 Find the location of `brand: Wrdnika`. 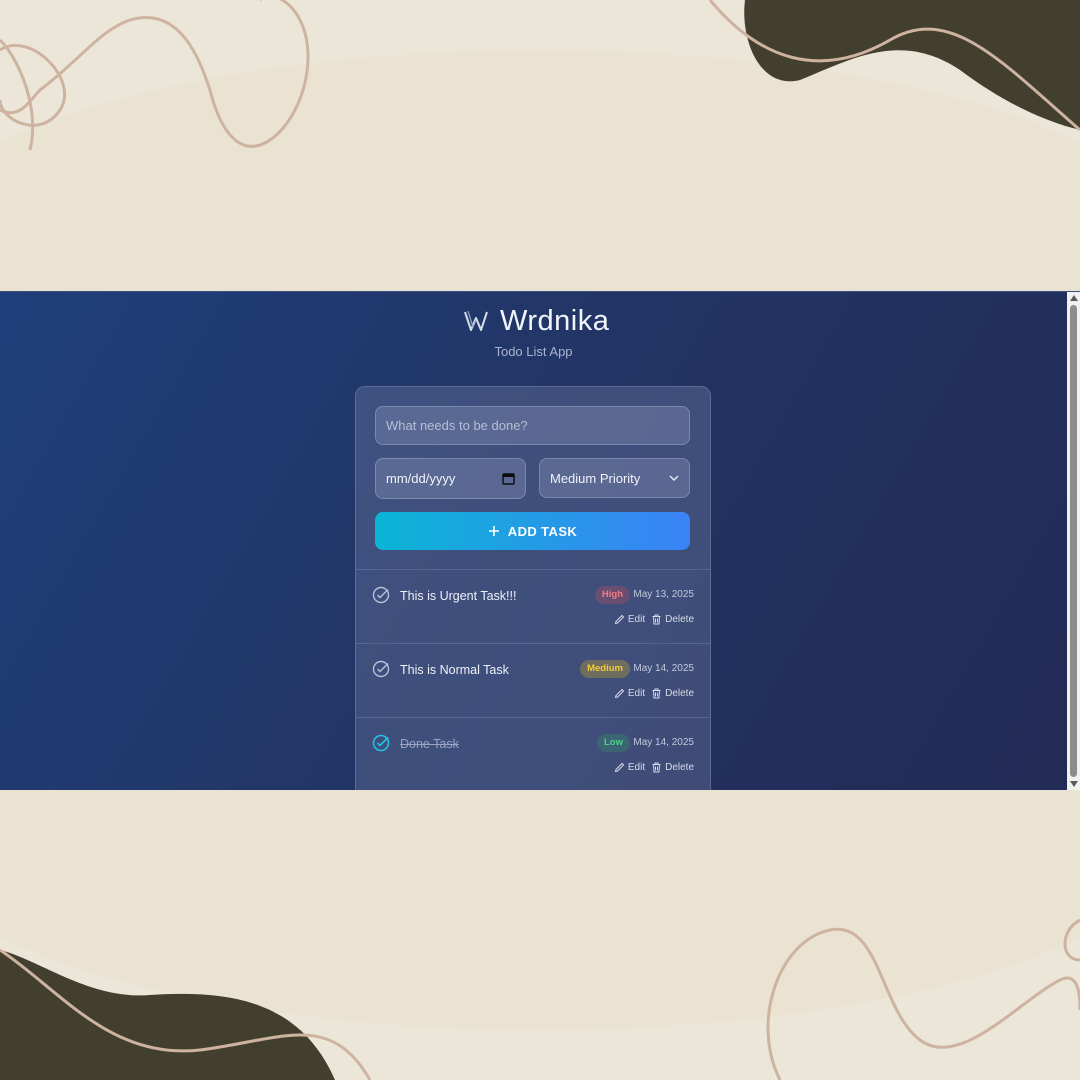

brand: Wrdnika is located at coordinates (535, 321).